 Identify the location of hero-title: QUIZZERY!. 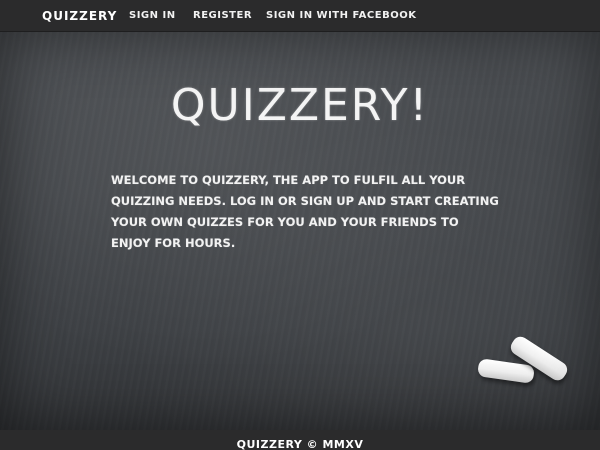
(300, 105).